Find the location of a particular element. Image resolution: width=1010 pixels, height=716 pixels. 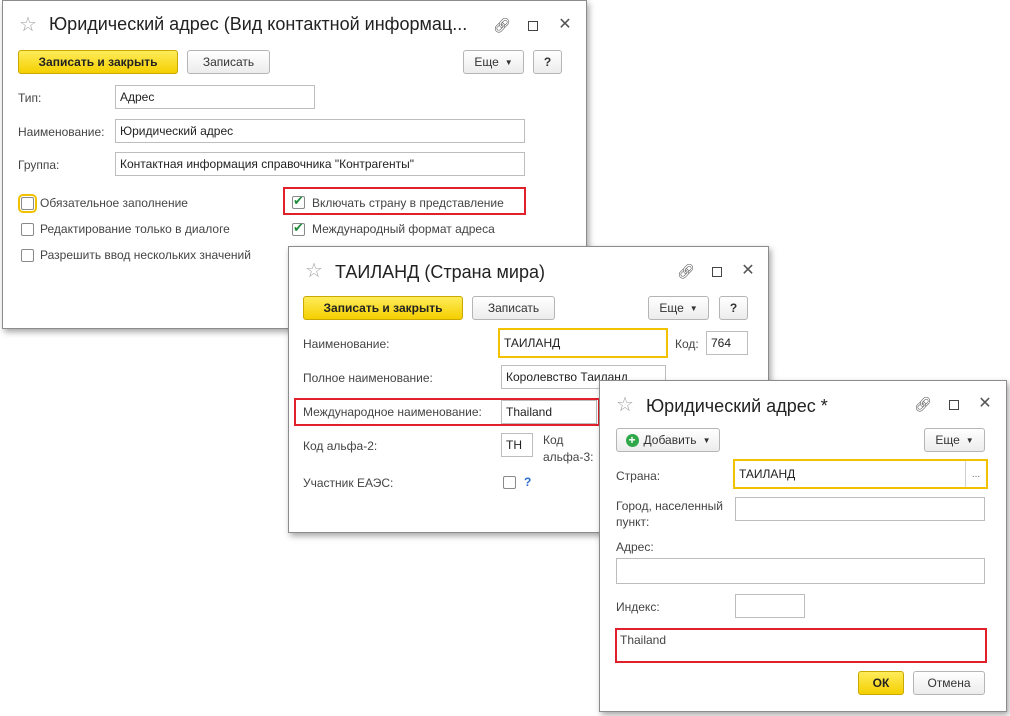

highlight-presentation is located at coordinates (801, 645).